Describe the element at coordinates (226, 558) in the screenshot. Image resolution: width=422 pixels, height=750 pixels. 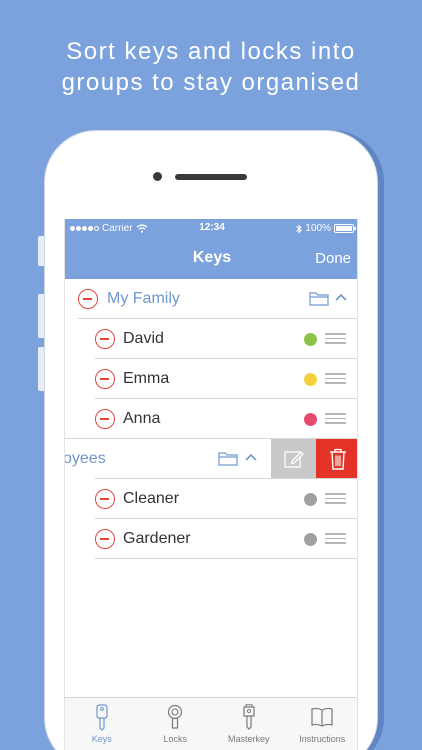
I see `row-divider` at that location.